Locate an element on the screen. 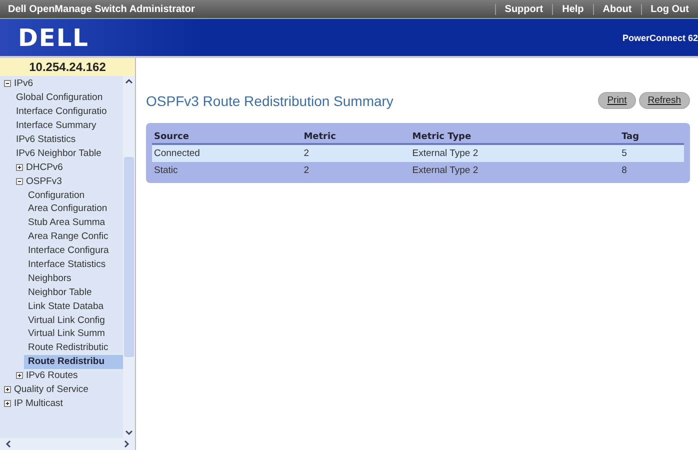 Image resolution: width=698 pixels, height=450 pixels. tree-item: Area Configuration is located at coordinates (73, 209).